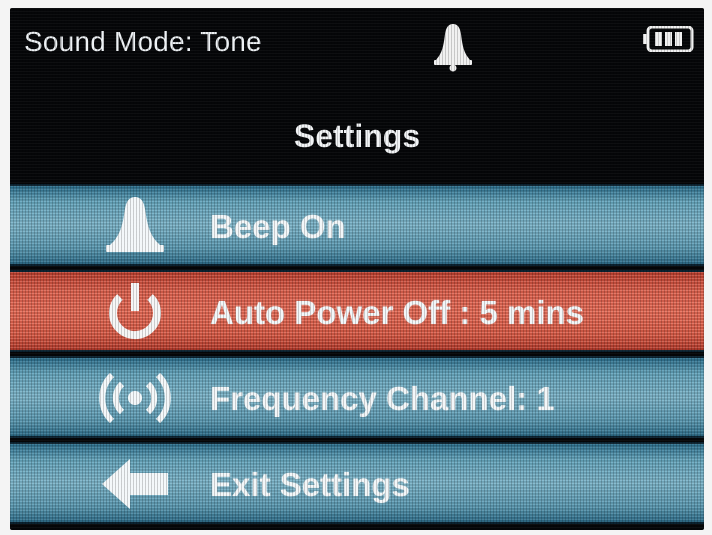 The width and height of the screenshot is (712, 535). I want to click on menu-item-label: Frequency Channel: 1, so click(382, 398).